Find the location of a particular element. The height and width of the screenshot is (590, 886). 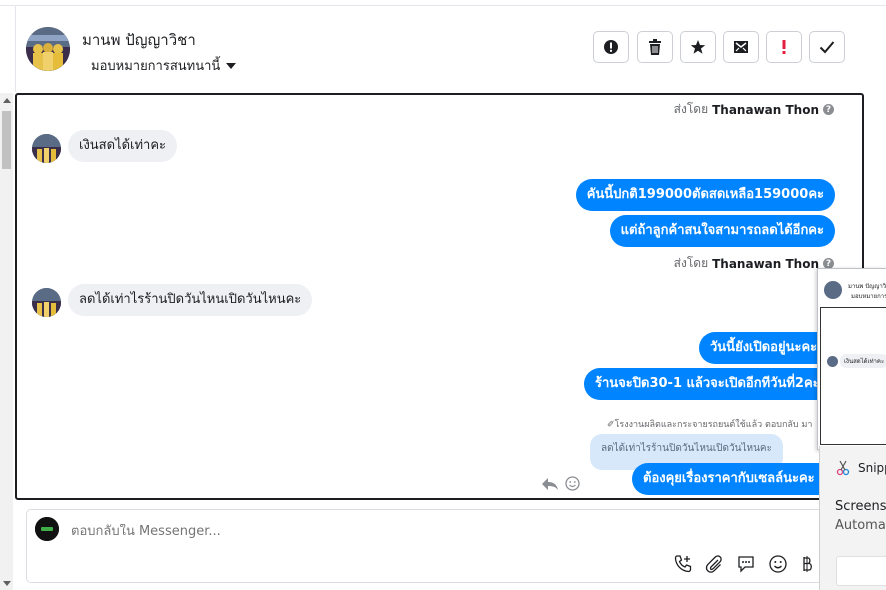

preview-chat-frame is located at coordinates (853, 376).